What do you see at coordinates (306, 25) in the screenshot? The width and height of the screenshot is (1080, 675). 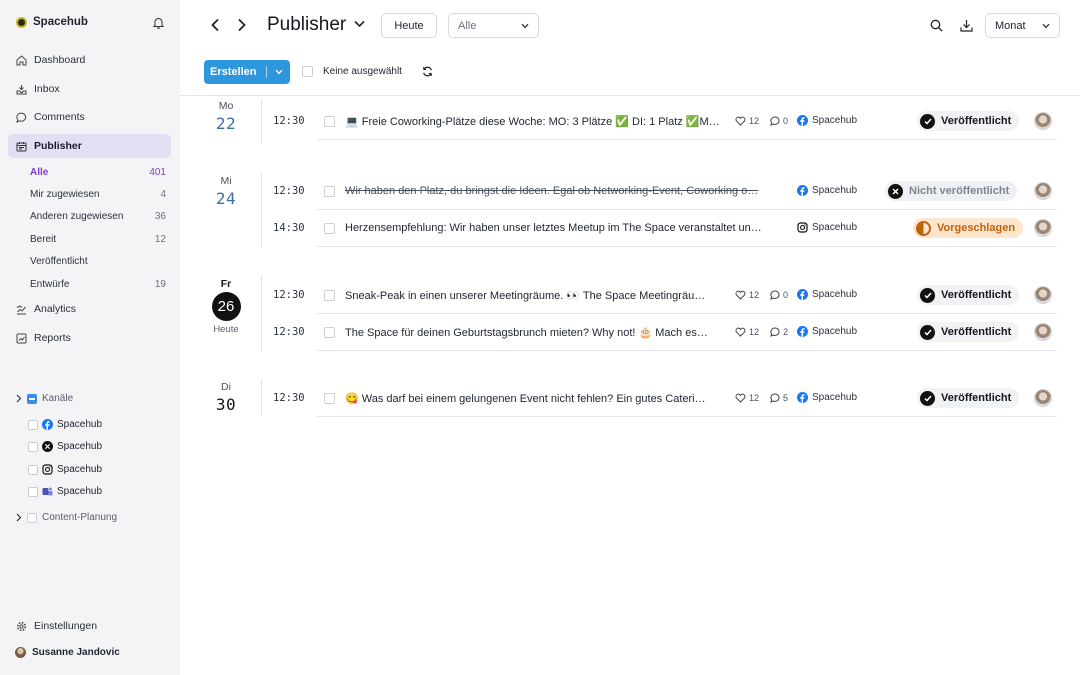 I see `page-title: Publisher` at bounding box center [306, 25].